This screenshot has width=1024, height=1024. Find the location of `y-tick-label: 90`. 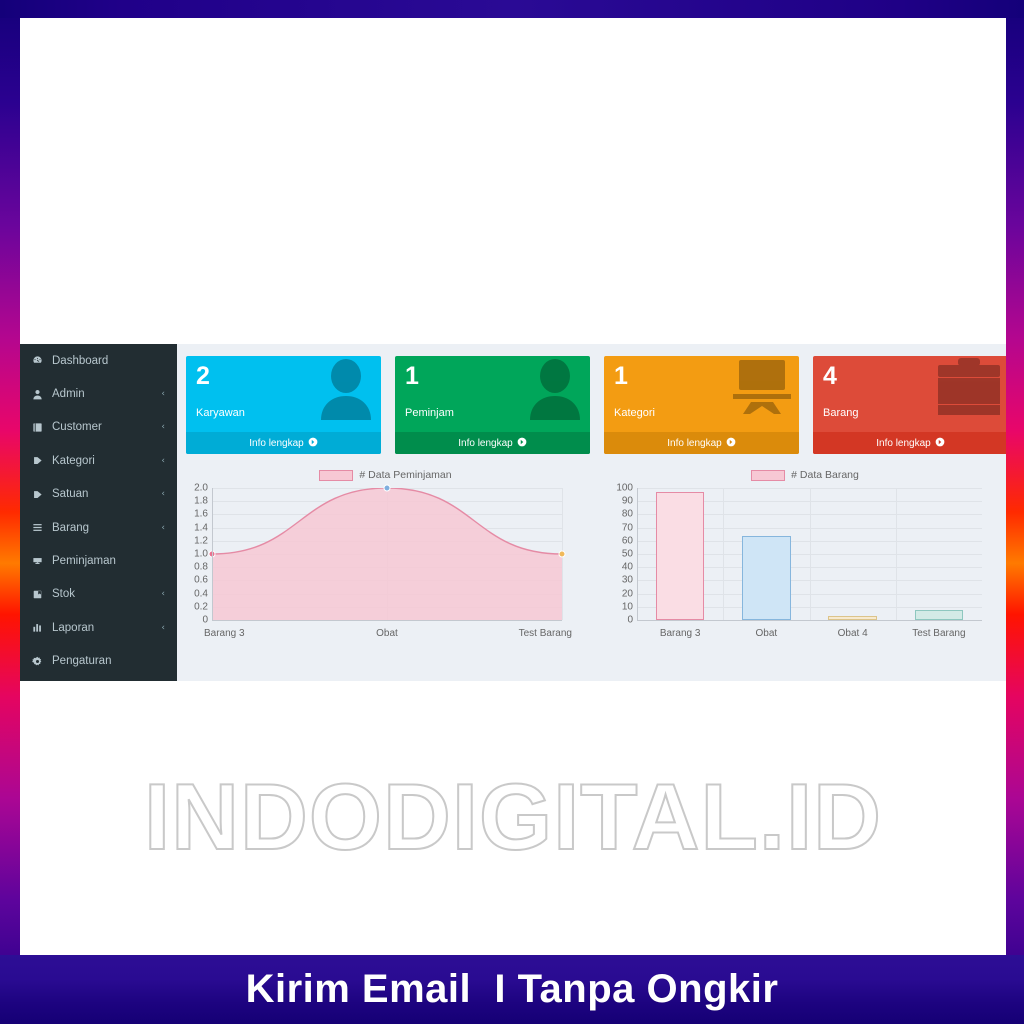

y-tick-label: 90 is located at coordinates (627, 501).